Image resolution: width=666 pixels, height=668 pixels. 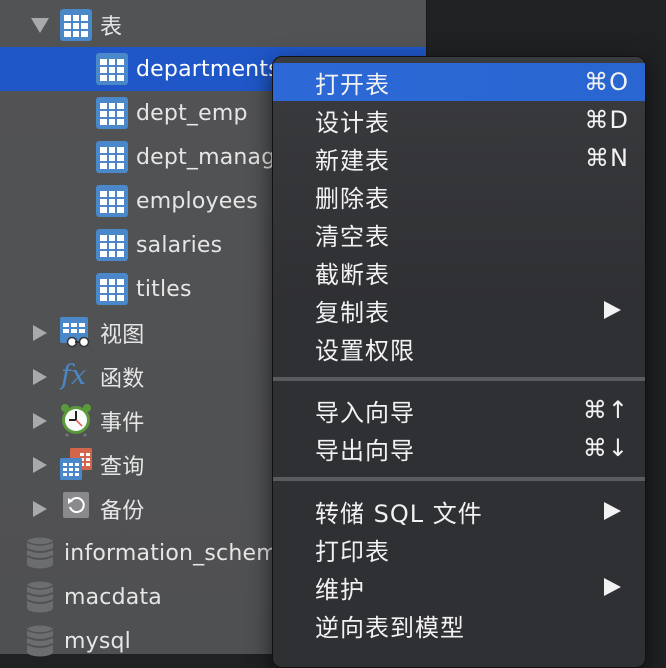 I want to click on shortcut-label: ⌘↑, so click(x=605, y=410).